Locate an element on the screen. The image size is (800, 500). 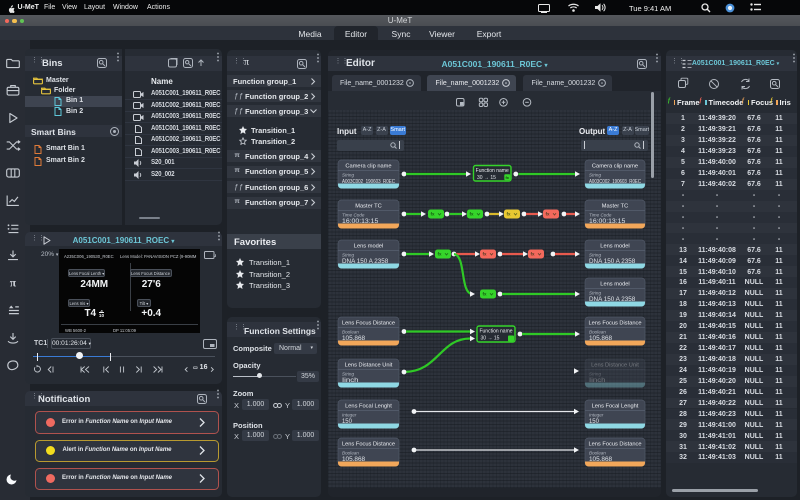
svg-text: π is located at coordinates (13, 283).